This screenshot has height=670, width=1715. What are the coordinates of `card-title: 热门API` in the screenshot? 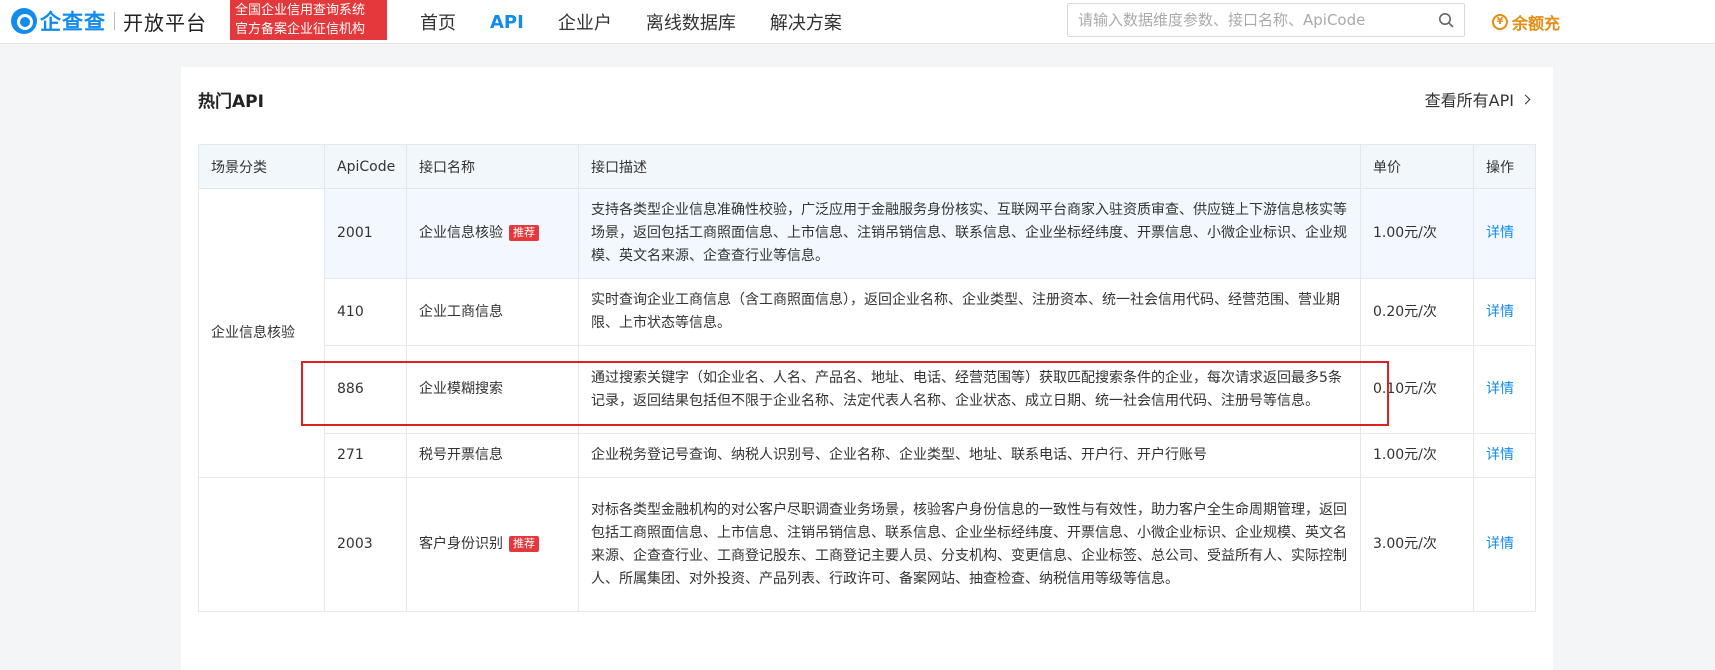 It's located at (231, 102).